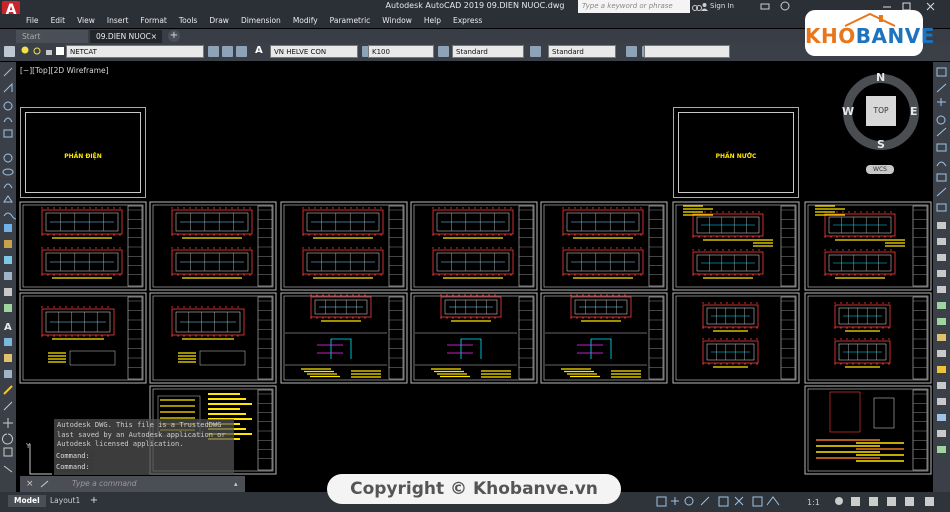  What do you see at coordinates (881, 144) in the screenshot?
I see `compass-south: S` at bounding box center [881, 144].